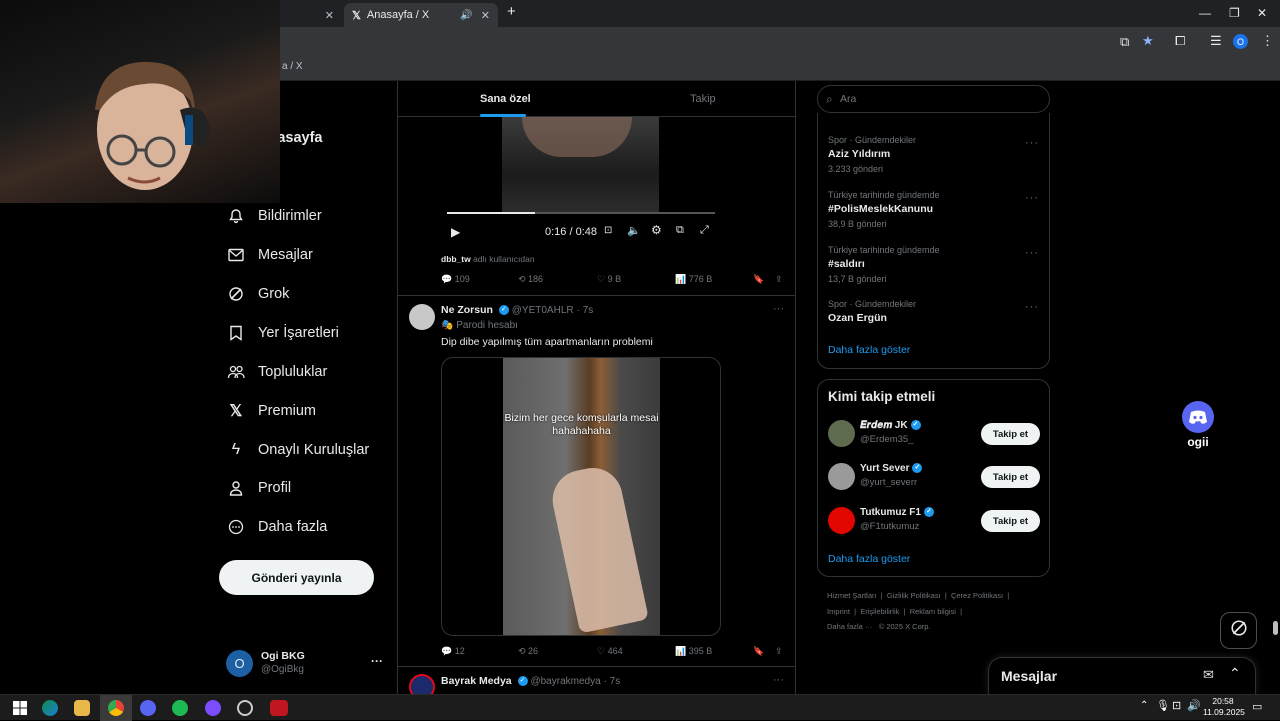 The height and width of the screenshot is (721, 1280). Describe the element at coordinates (609, 279) in the screenshot. I see `like-button: ♡ 9 B` at that location.